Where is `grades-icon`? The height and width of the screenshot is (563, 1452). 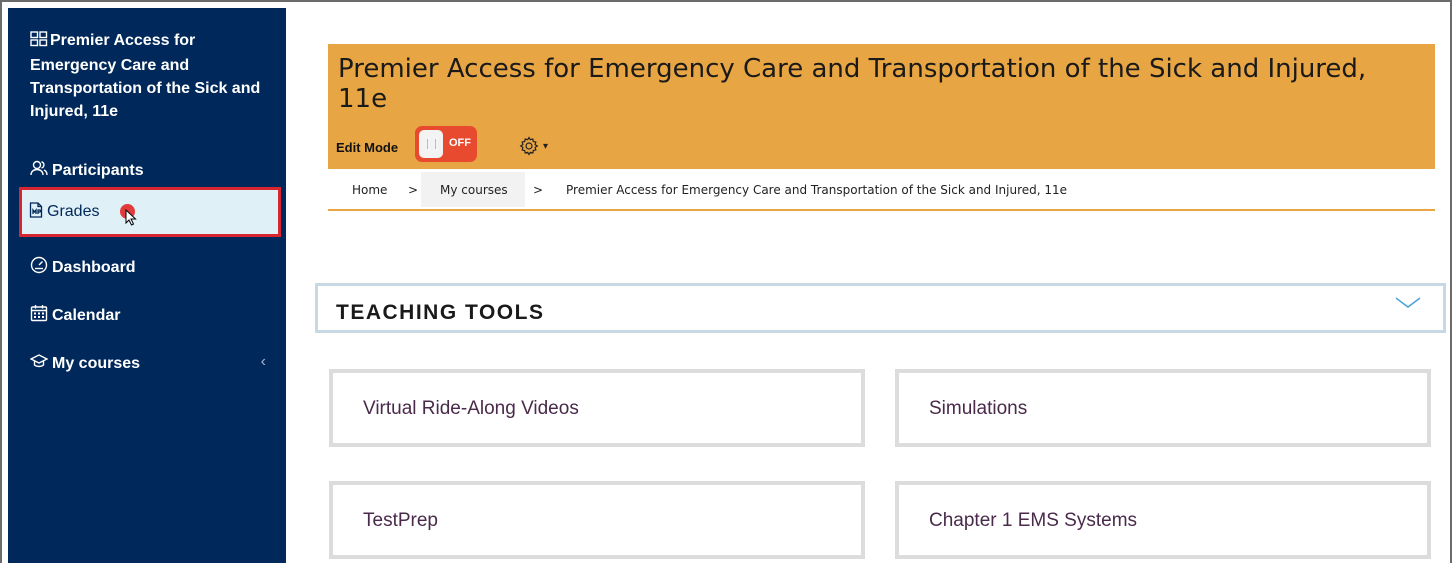 grades-icon is located at coordinates (36, 212).